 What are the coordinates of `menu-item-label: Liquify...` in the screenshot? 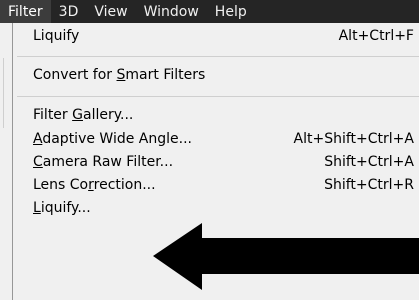 It's located at (62, 208).